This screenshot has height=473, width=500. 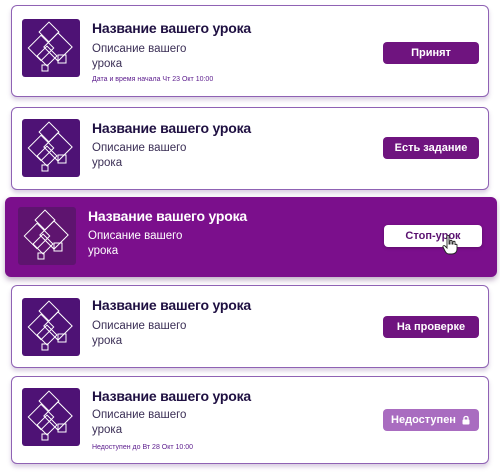 I want to click on unavailable-label: Недоступен, so click(x=423, y=420).